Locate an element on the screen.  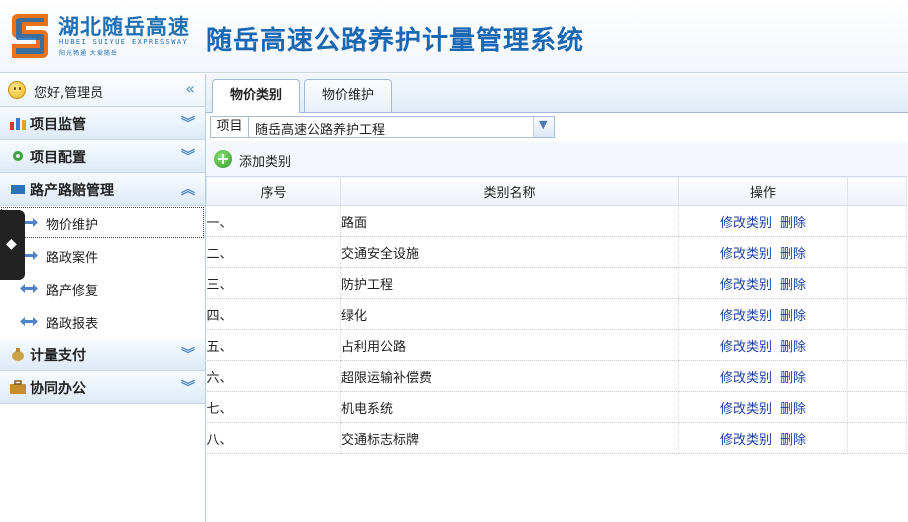
column-header-name: 类别名称 is located at coordinates (509, 191).